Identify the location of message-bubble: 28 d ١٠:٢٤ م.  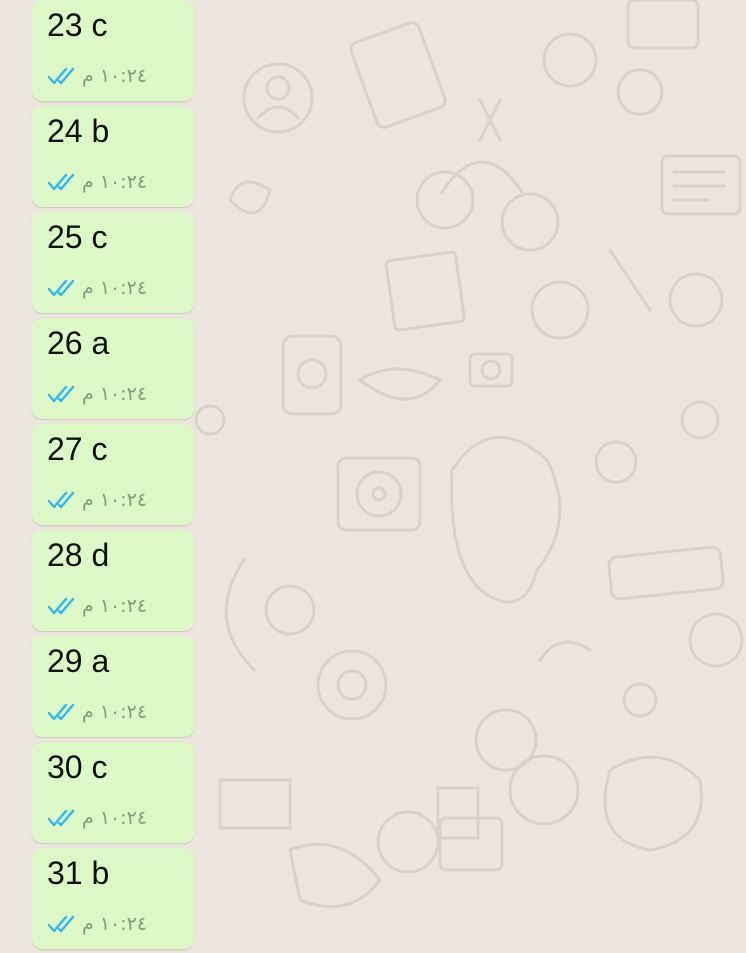
(113, 580).